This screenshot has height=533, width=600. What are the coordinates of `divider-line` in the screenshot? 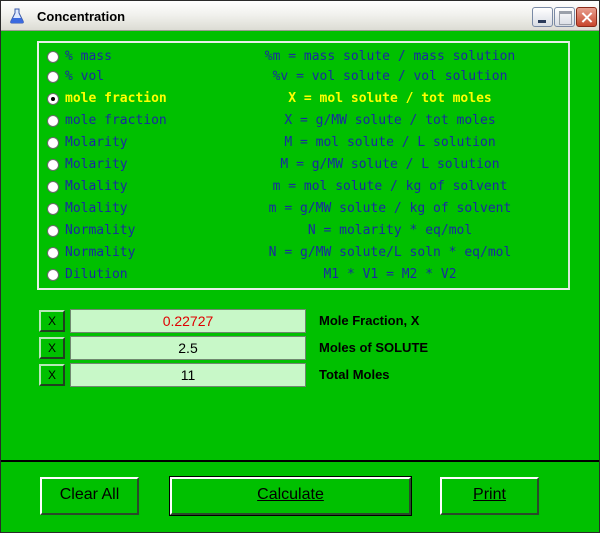 It's located at (300, 461).